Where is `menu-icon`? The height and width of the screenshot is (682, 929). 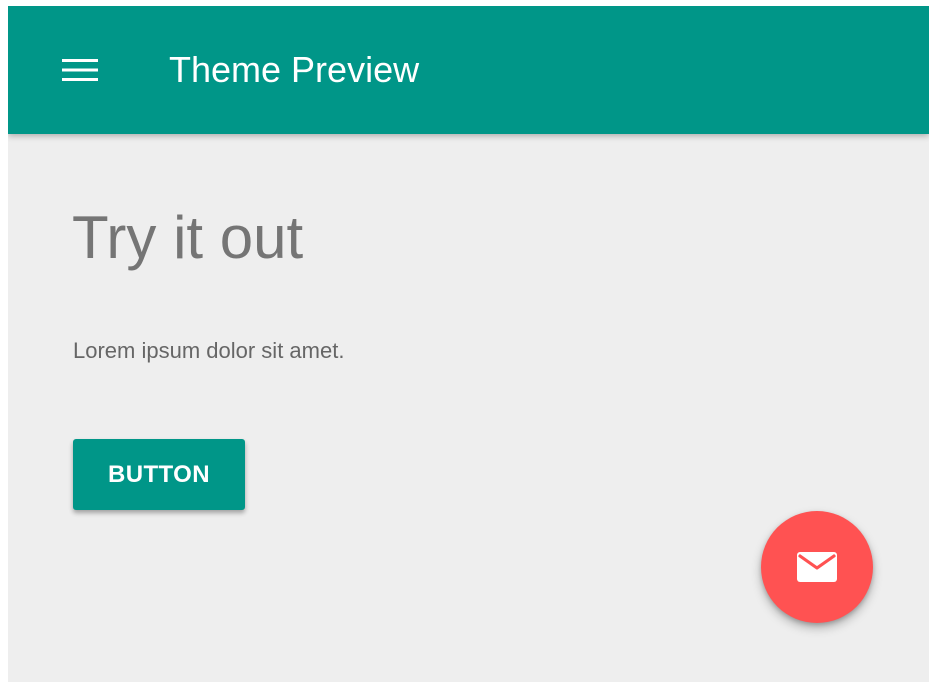
menu-icon is located at coordinates (80, 70).